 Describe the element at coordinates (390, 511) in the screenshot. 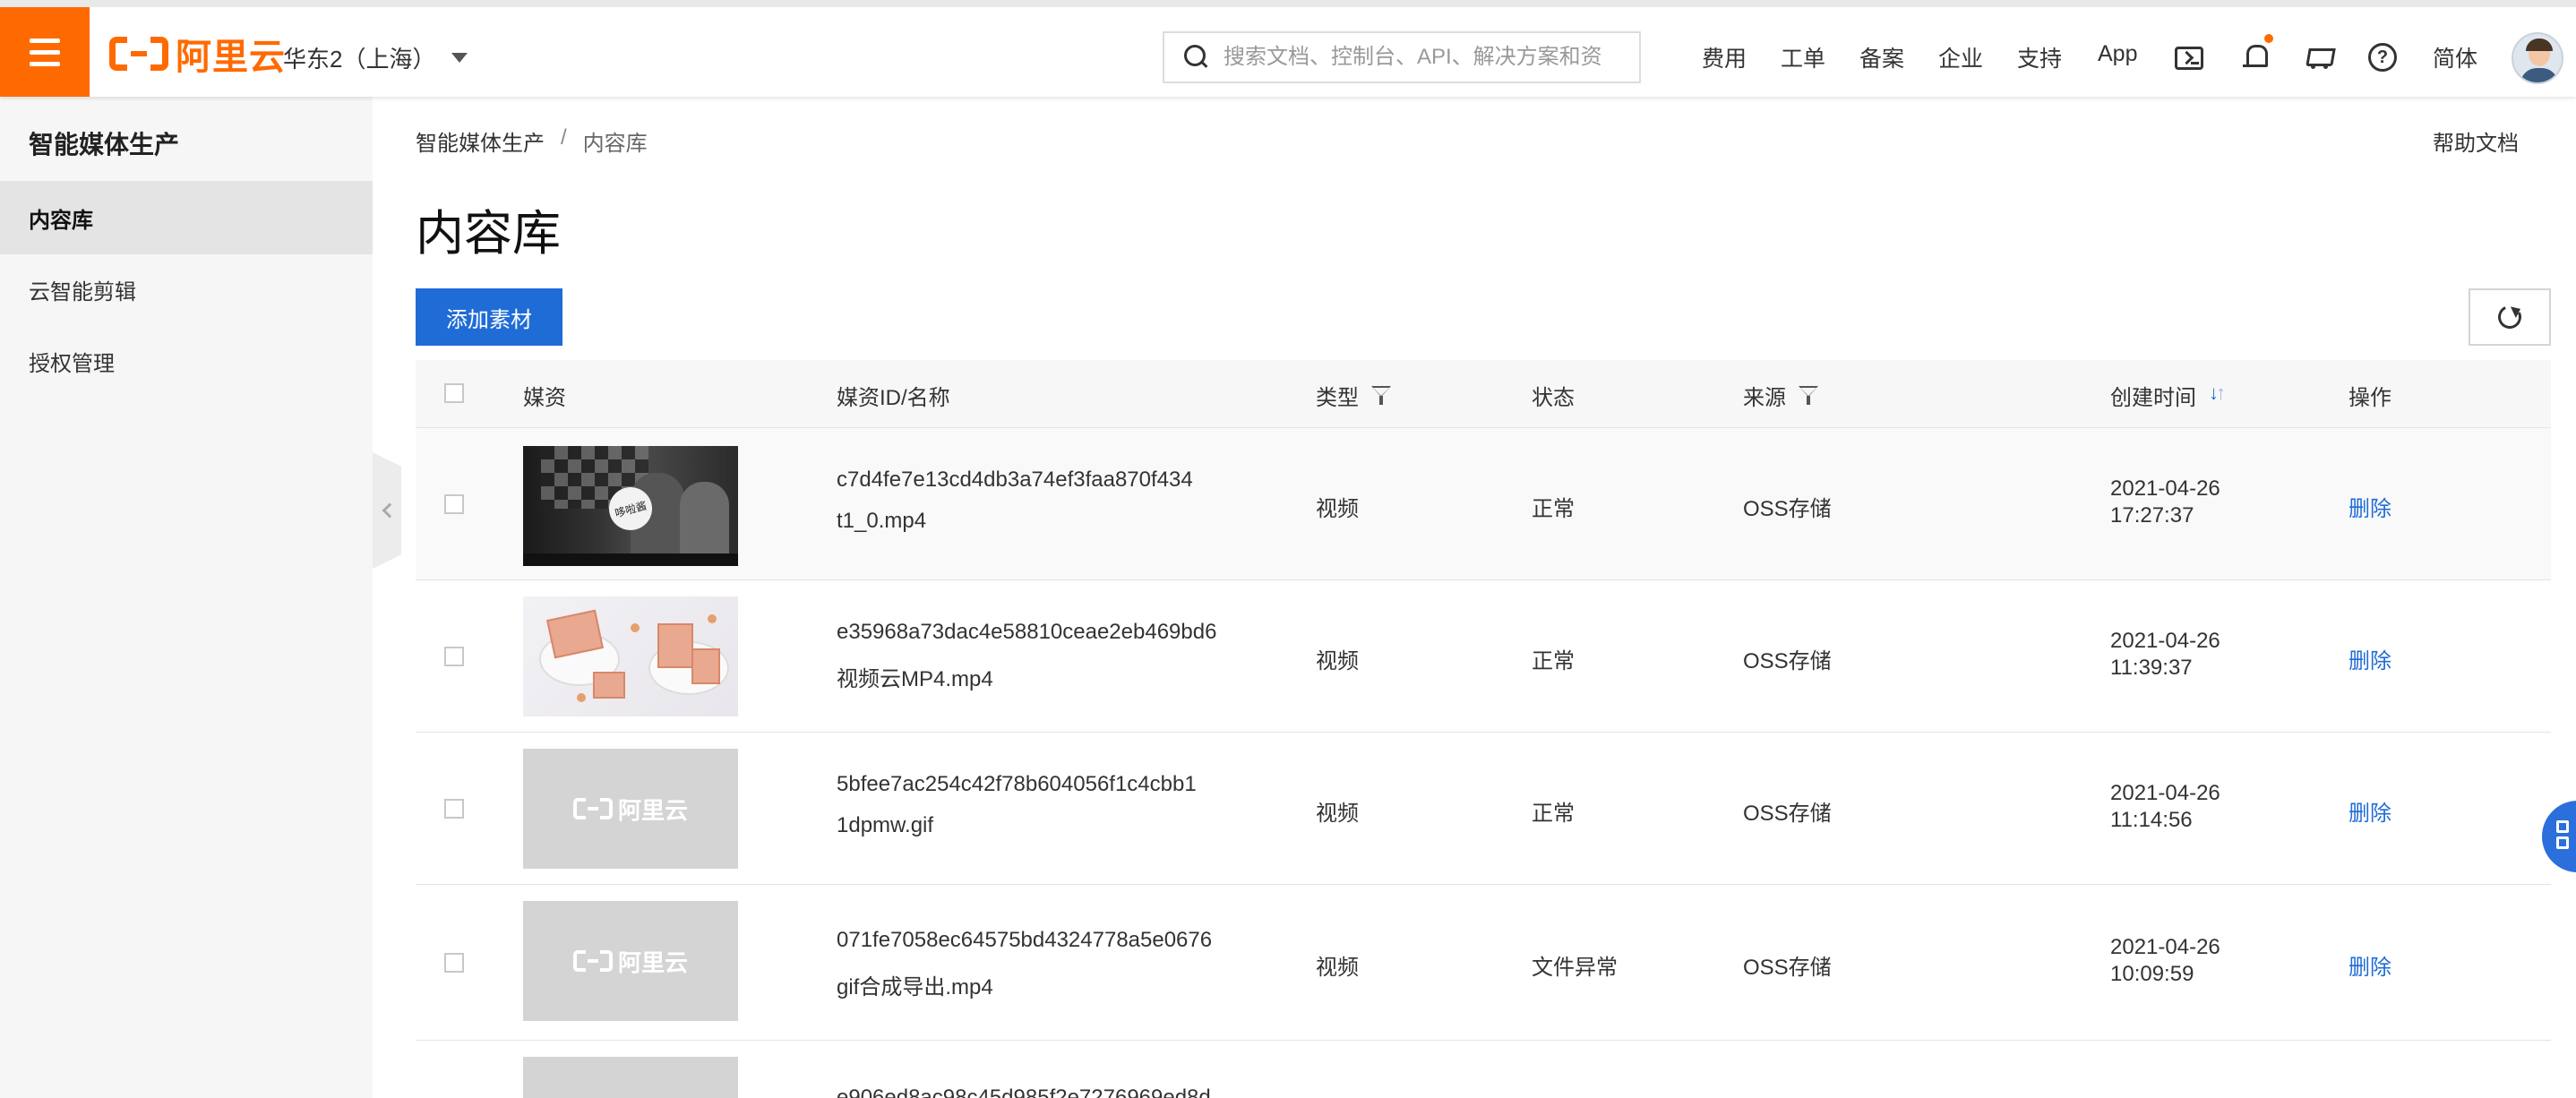

I see `chevron-left-icon` at that location.